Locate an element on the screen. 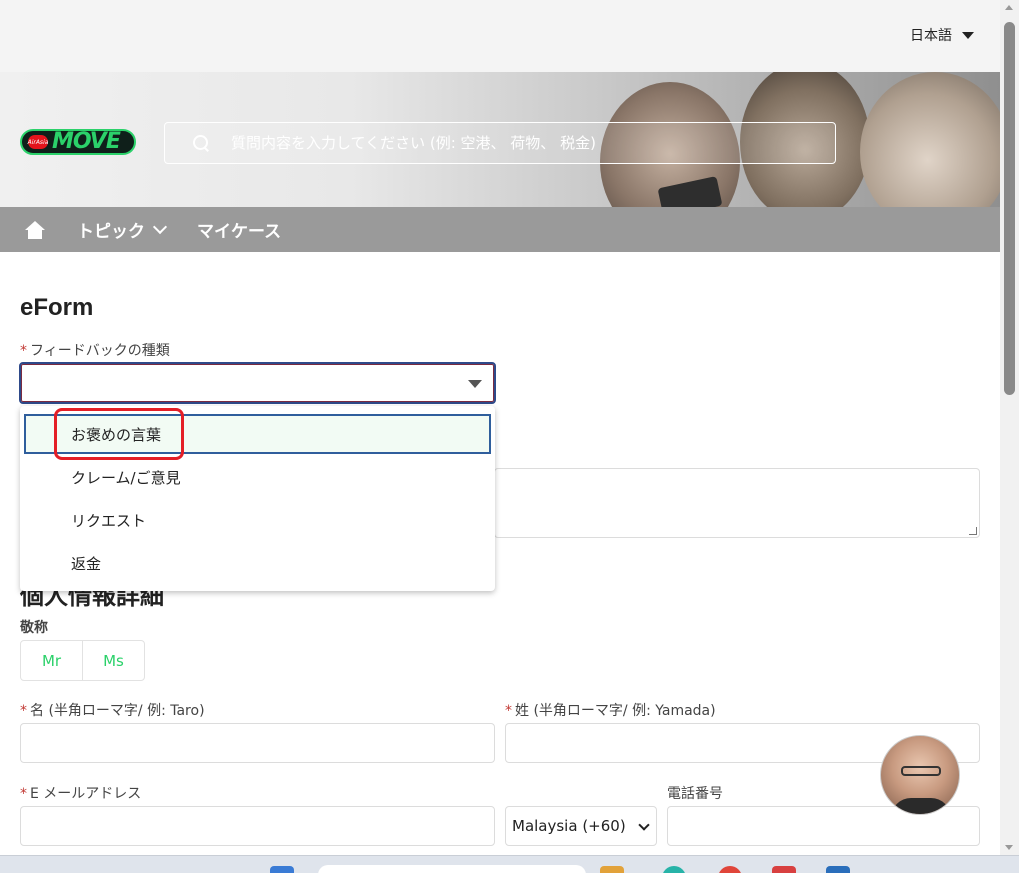 The height and width of the screenshot is (873, 1019). option-request: リクエスト is located at coordinates (257, 520).